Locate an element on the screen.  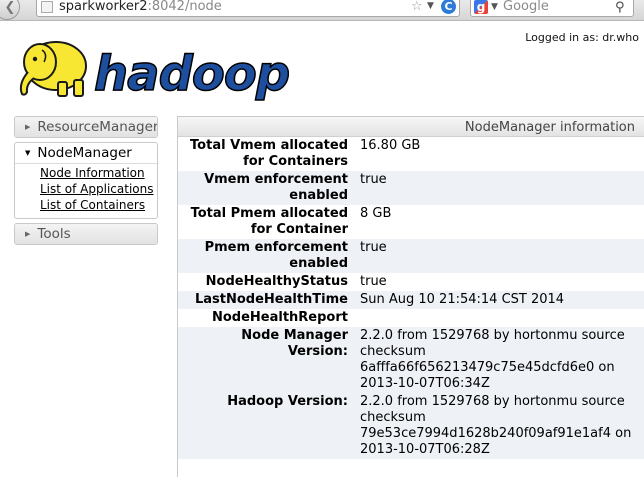
page-favicon-icon is located at coordinates (47, 7).